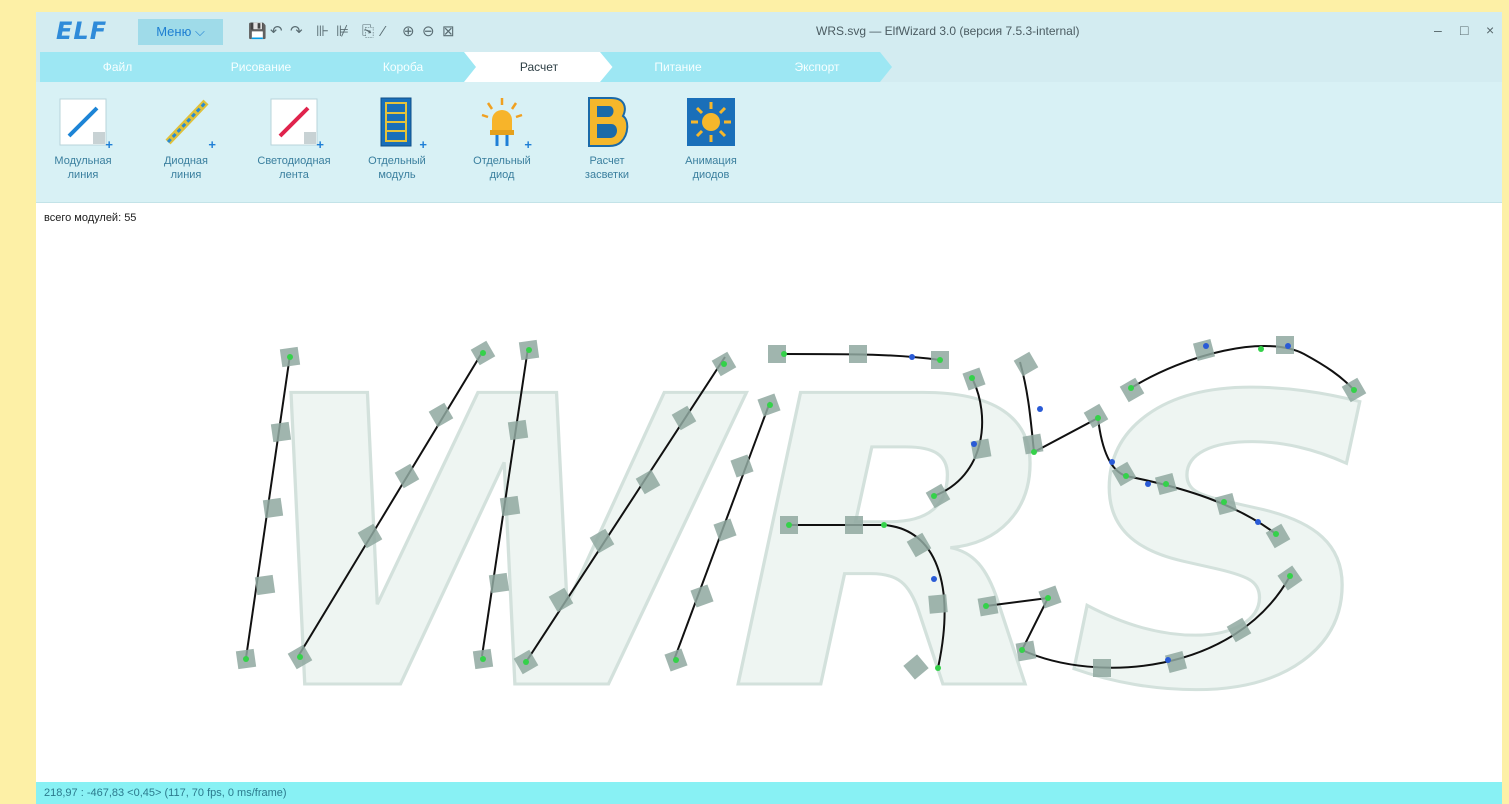 The height and width of the screenshot is (804, 1509). I want to click on fit-view-icon: ⊠, so click(448, 32).